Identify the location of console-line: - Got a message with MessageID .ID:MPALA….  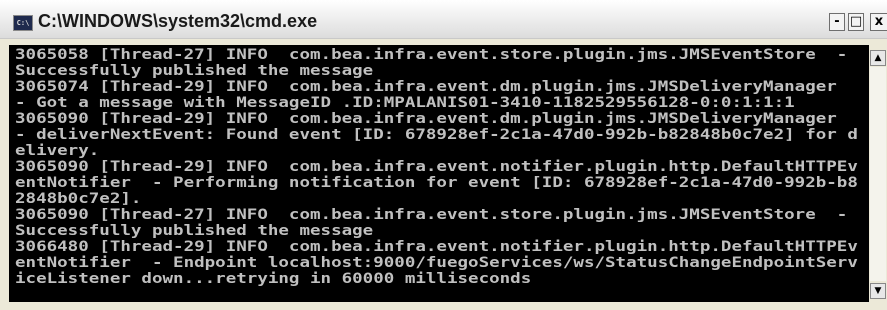
(405, 103).